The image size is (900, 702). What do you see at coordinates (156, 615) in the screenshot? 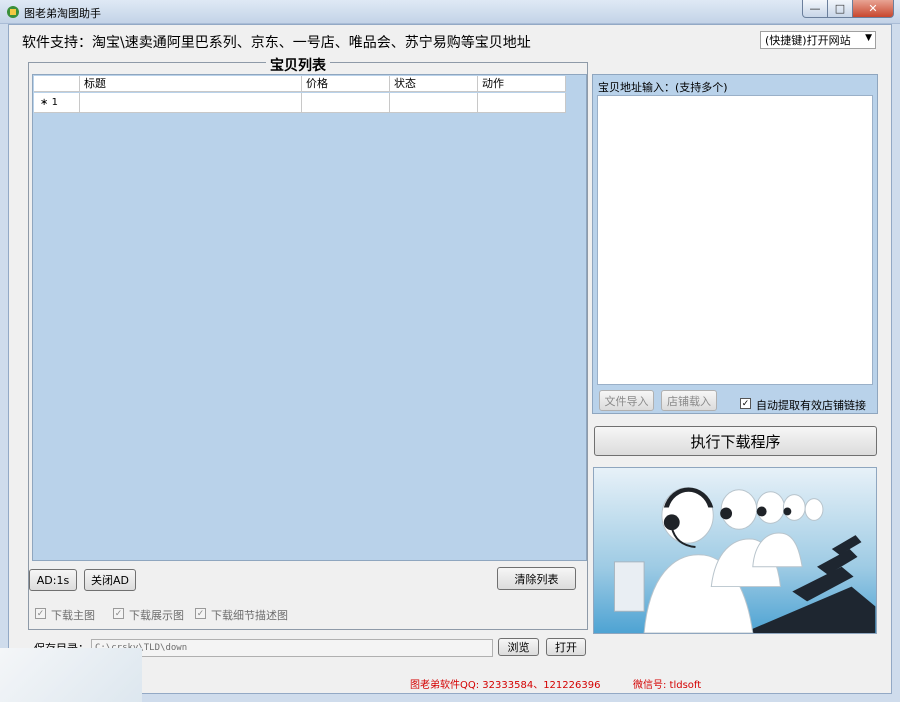
I see `download-display-label: 下载展示图` at bounding box center [156, 615].